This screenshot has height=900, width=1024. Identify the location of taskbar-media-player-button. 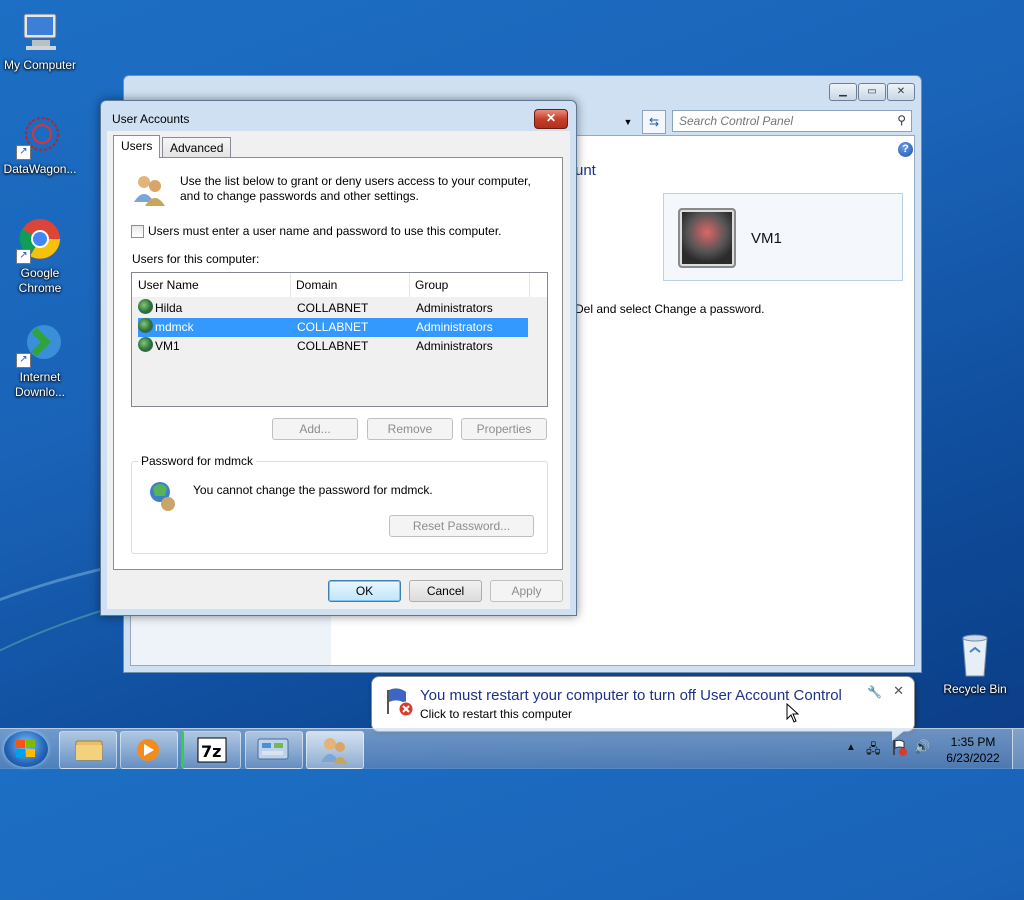
(149, 750).